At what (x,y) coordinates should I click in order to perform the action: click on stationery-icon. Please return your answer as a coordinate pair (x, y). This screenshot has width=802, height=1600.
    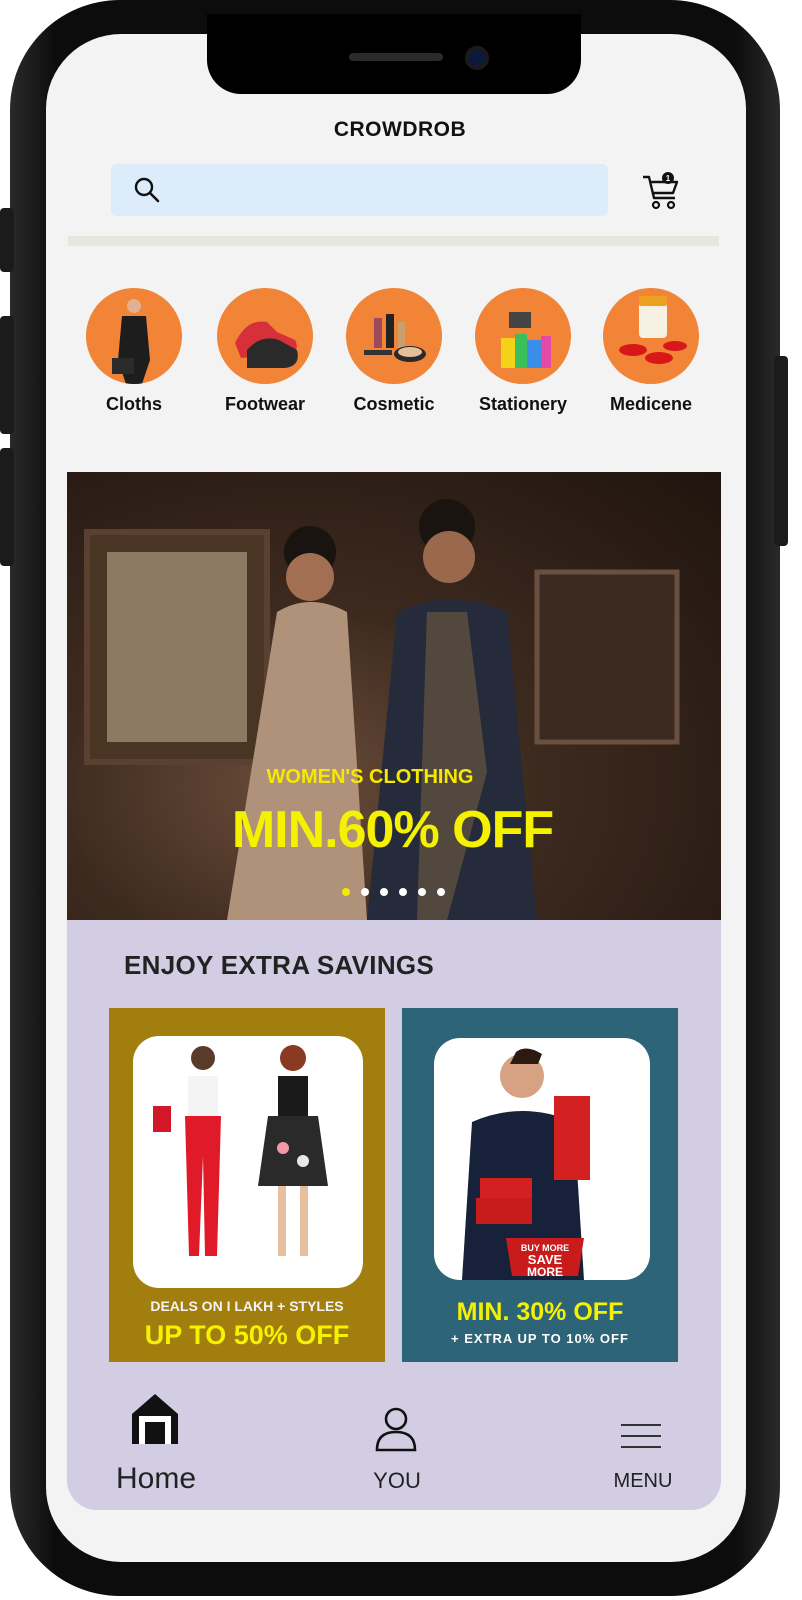
    Looking at the image, I should click on (523, 336).